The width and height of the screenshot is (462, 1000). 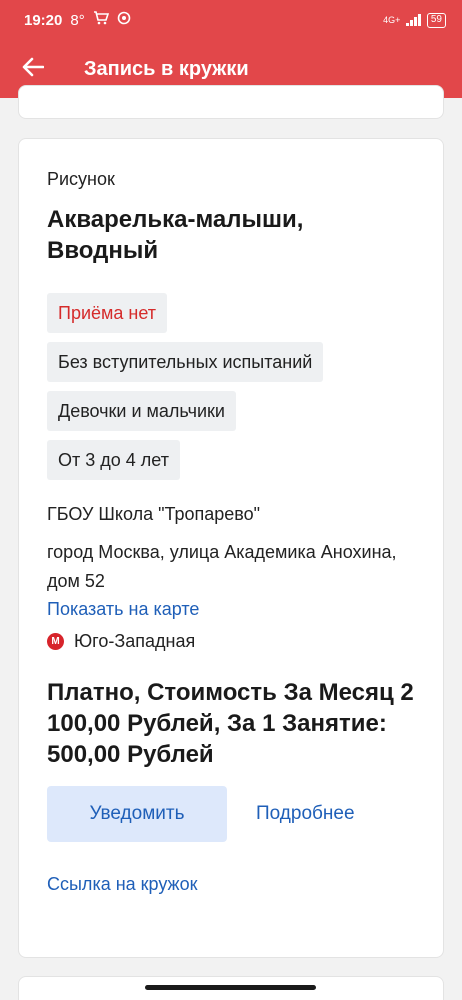 I want to click on entrance-tests-tag: Без вступительных испытаний, so click(x=185, y=362).